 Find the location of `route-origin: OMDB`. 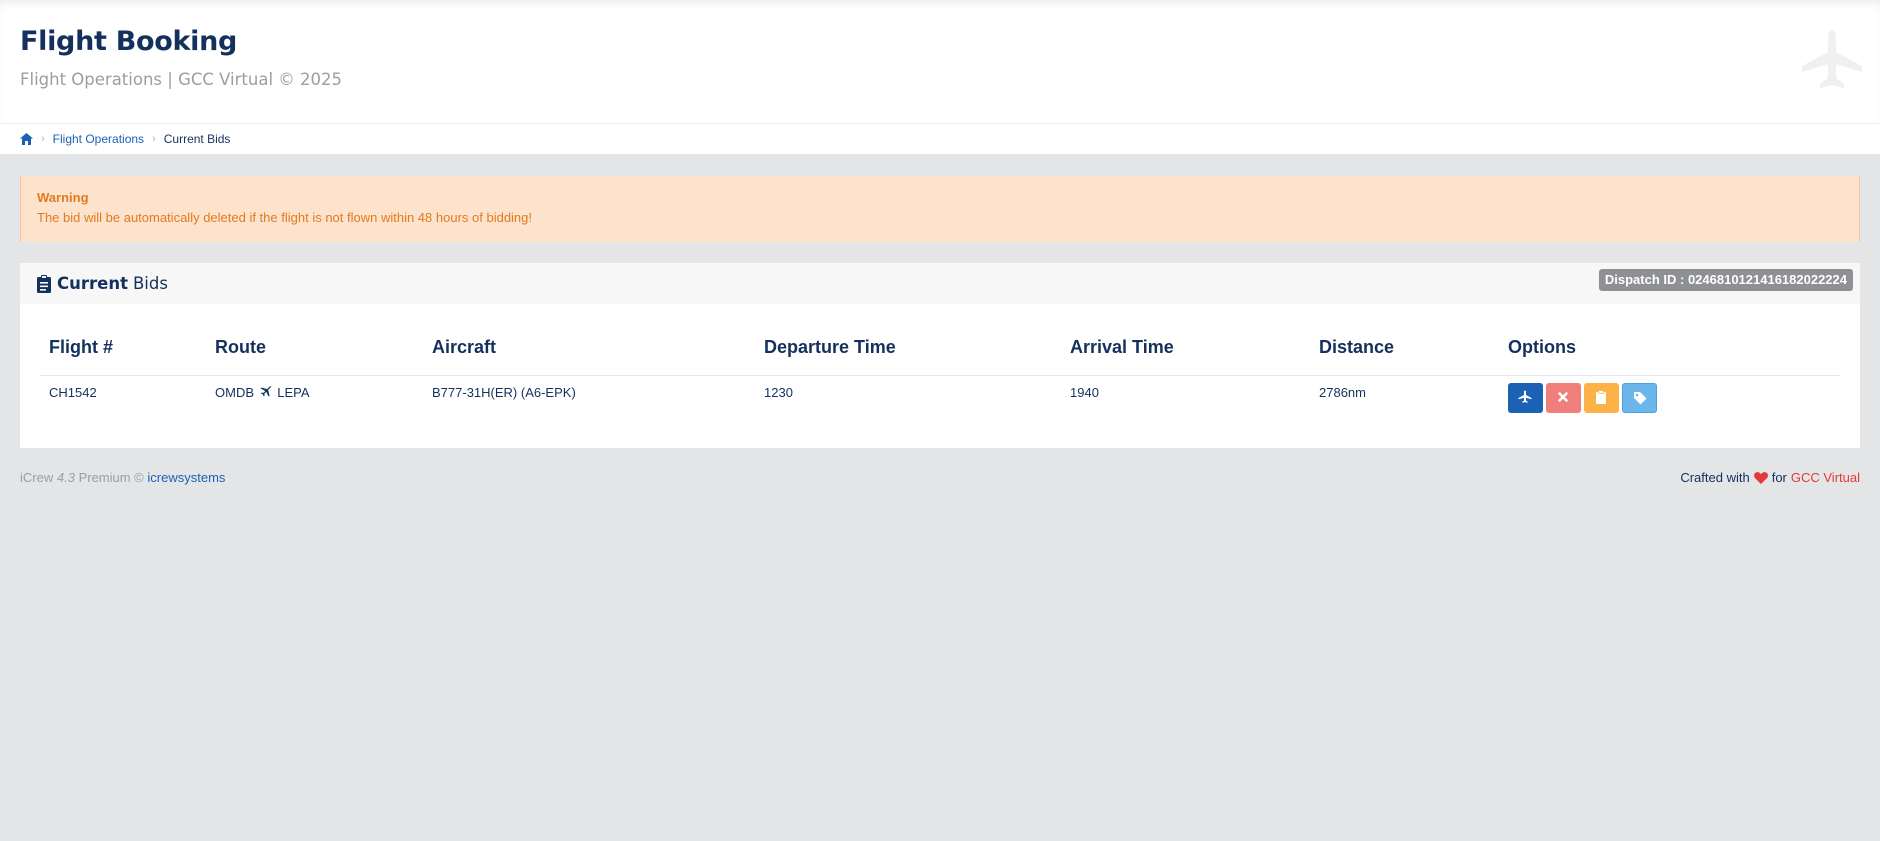

route-origin: OMDB is located at coordinates (234, 392).